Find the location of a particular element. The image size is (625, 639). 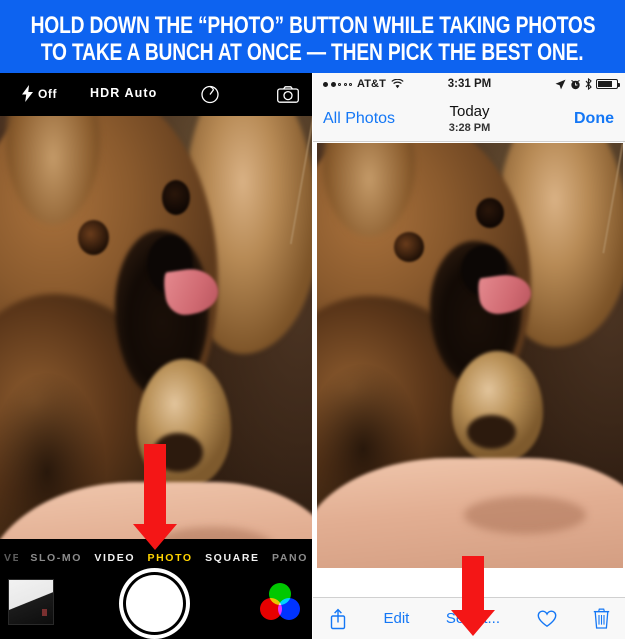

delete-button is located at coordinates (601, 618).